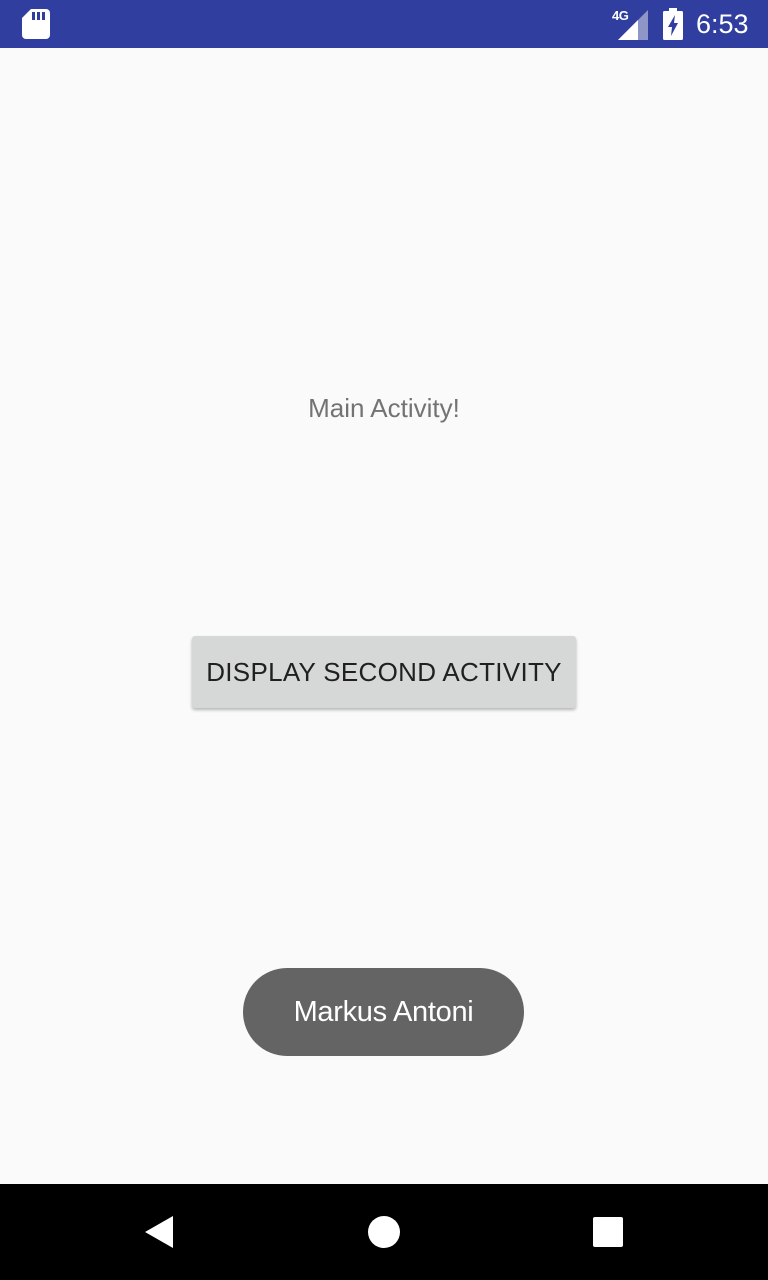  What do you see at coordinates (722, 24) in the screenshot?
I see `status-clock: 6:53` at bounding box center [722, 24].